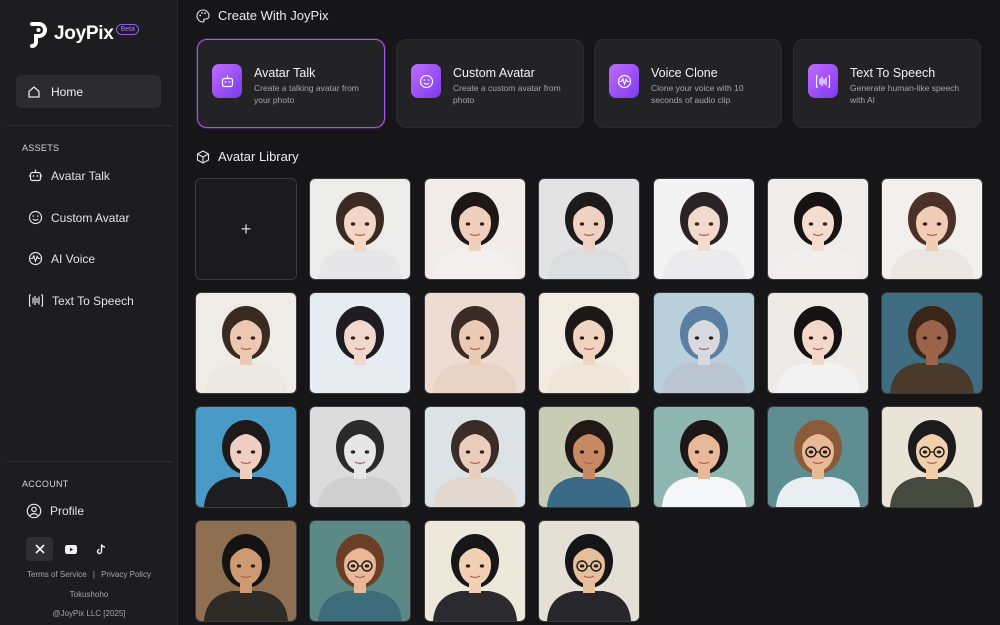 The image size is (1000, 625). What do you see at coordinates (41, 148) in the screenshot?
I see `assets-section-label: ASSETS` at bounding box center [41, 148].